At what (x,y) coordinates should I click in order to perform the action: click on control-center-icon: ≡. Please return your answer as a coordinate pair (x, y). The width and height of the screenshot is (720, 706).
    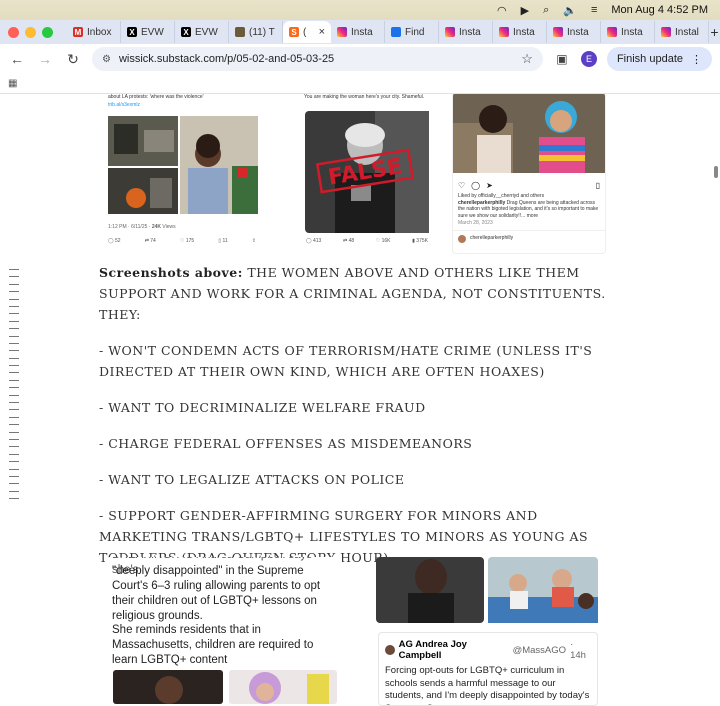
    Looking at the image, I should click on (594, 10).